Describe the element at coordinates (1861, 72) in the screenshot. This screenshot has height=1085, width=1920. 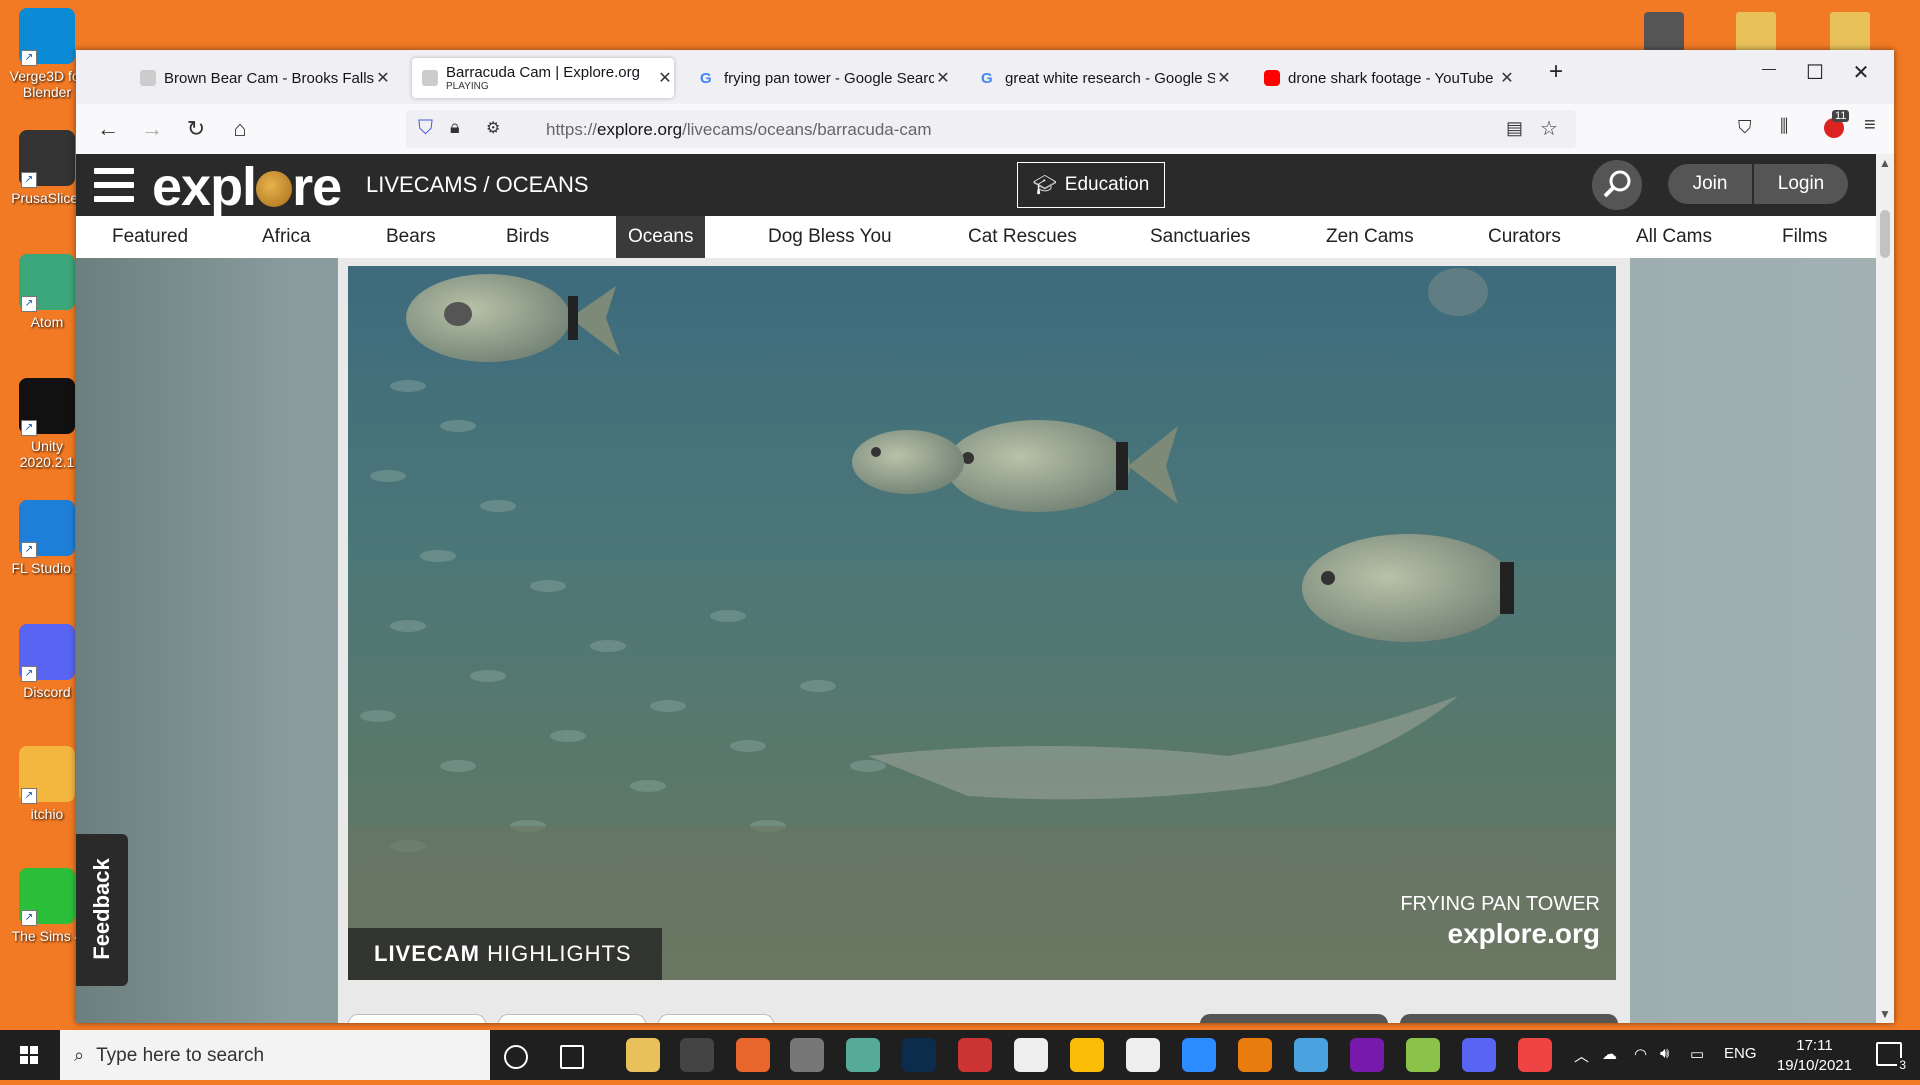
I see `close-window-button: ✕` at that location.